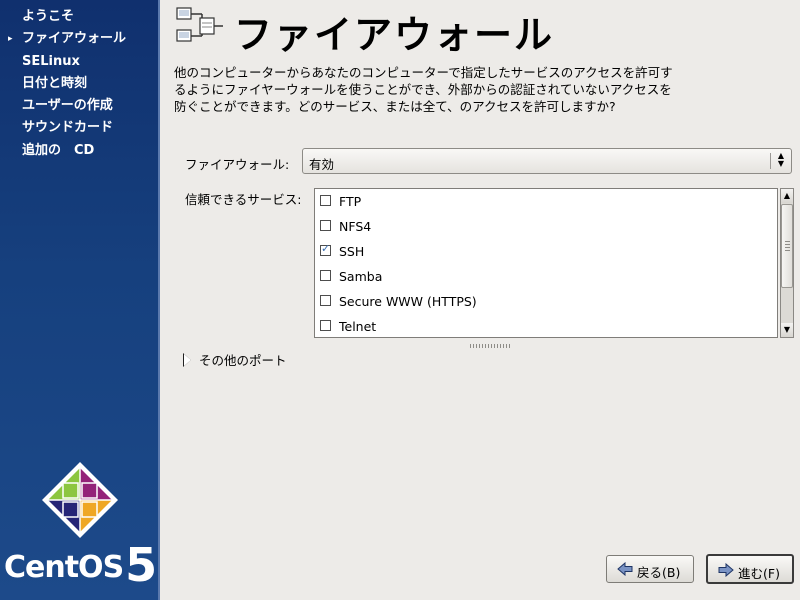  Describe the element at coordinates (67, 106) in the screenshot. I see `sidebar-item-label: ユーザーの作成` at that location.